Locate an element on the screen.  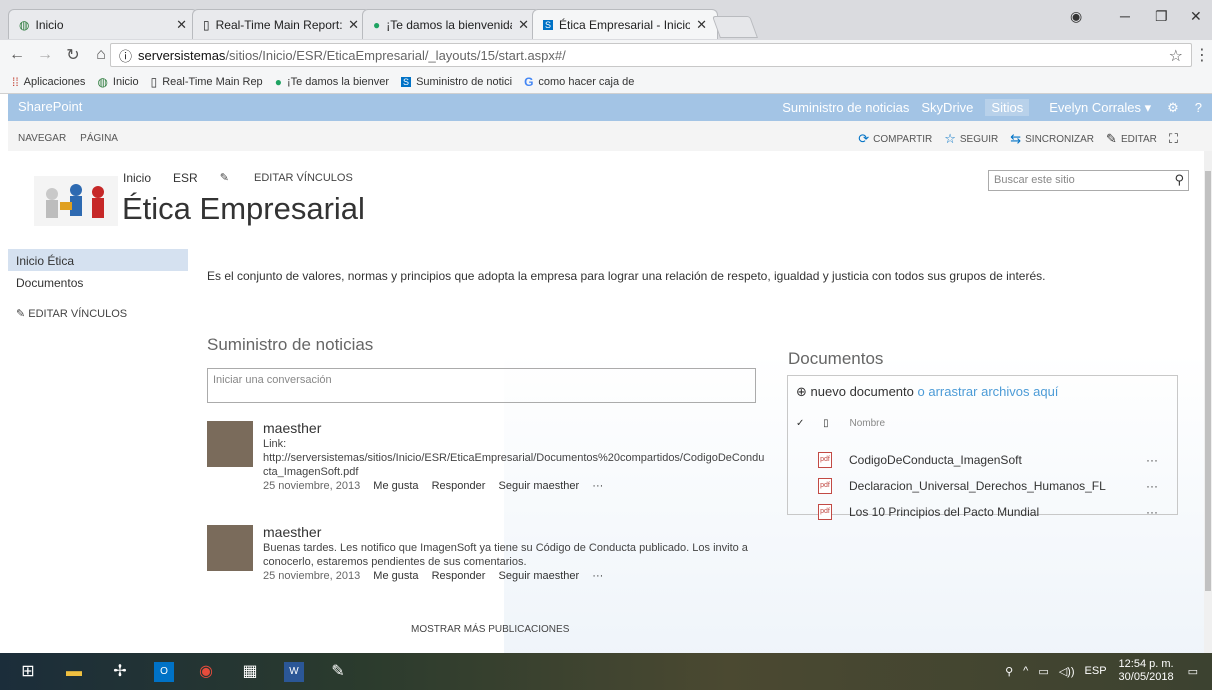
breadcrumb-esr: ESR is located at coordinates (185, 178).